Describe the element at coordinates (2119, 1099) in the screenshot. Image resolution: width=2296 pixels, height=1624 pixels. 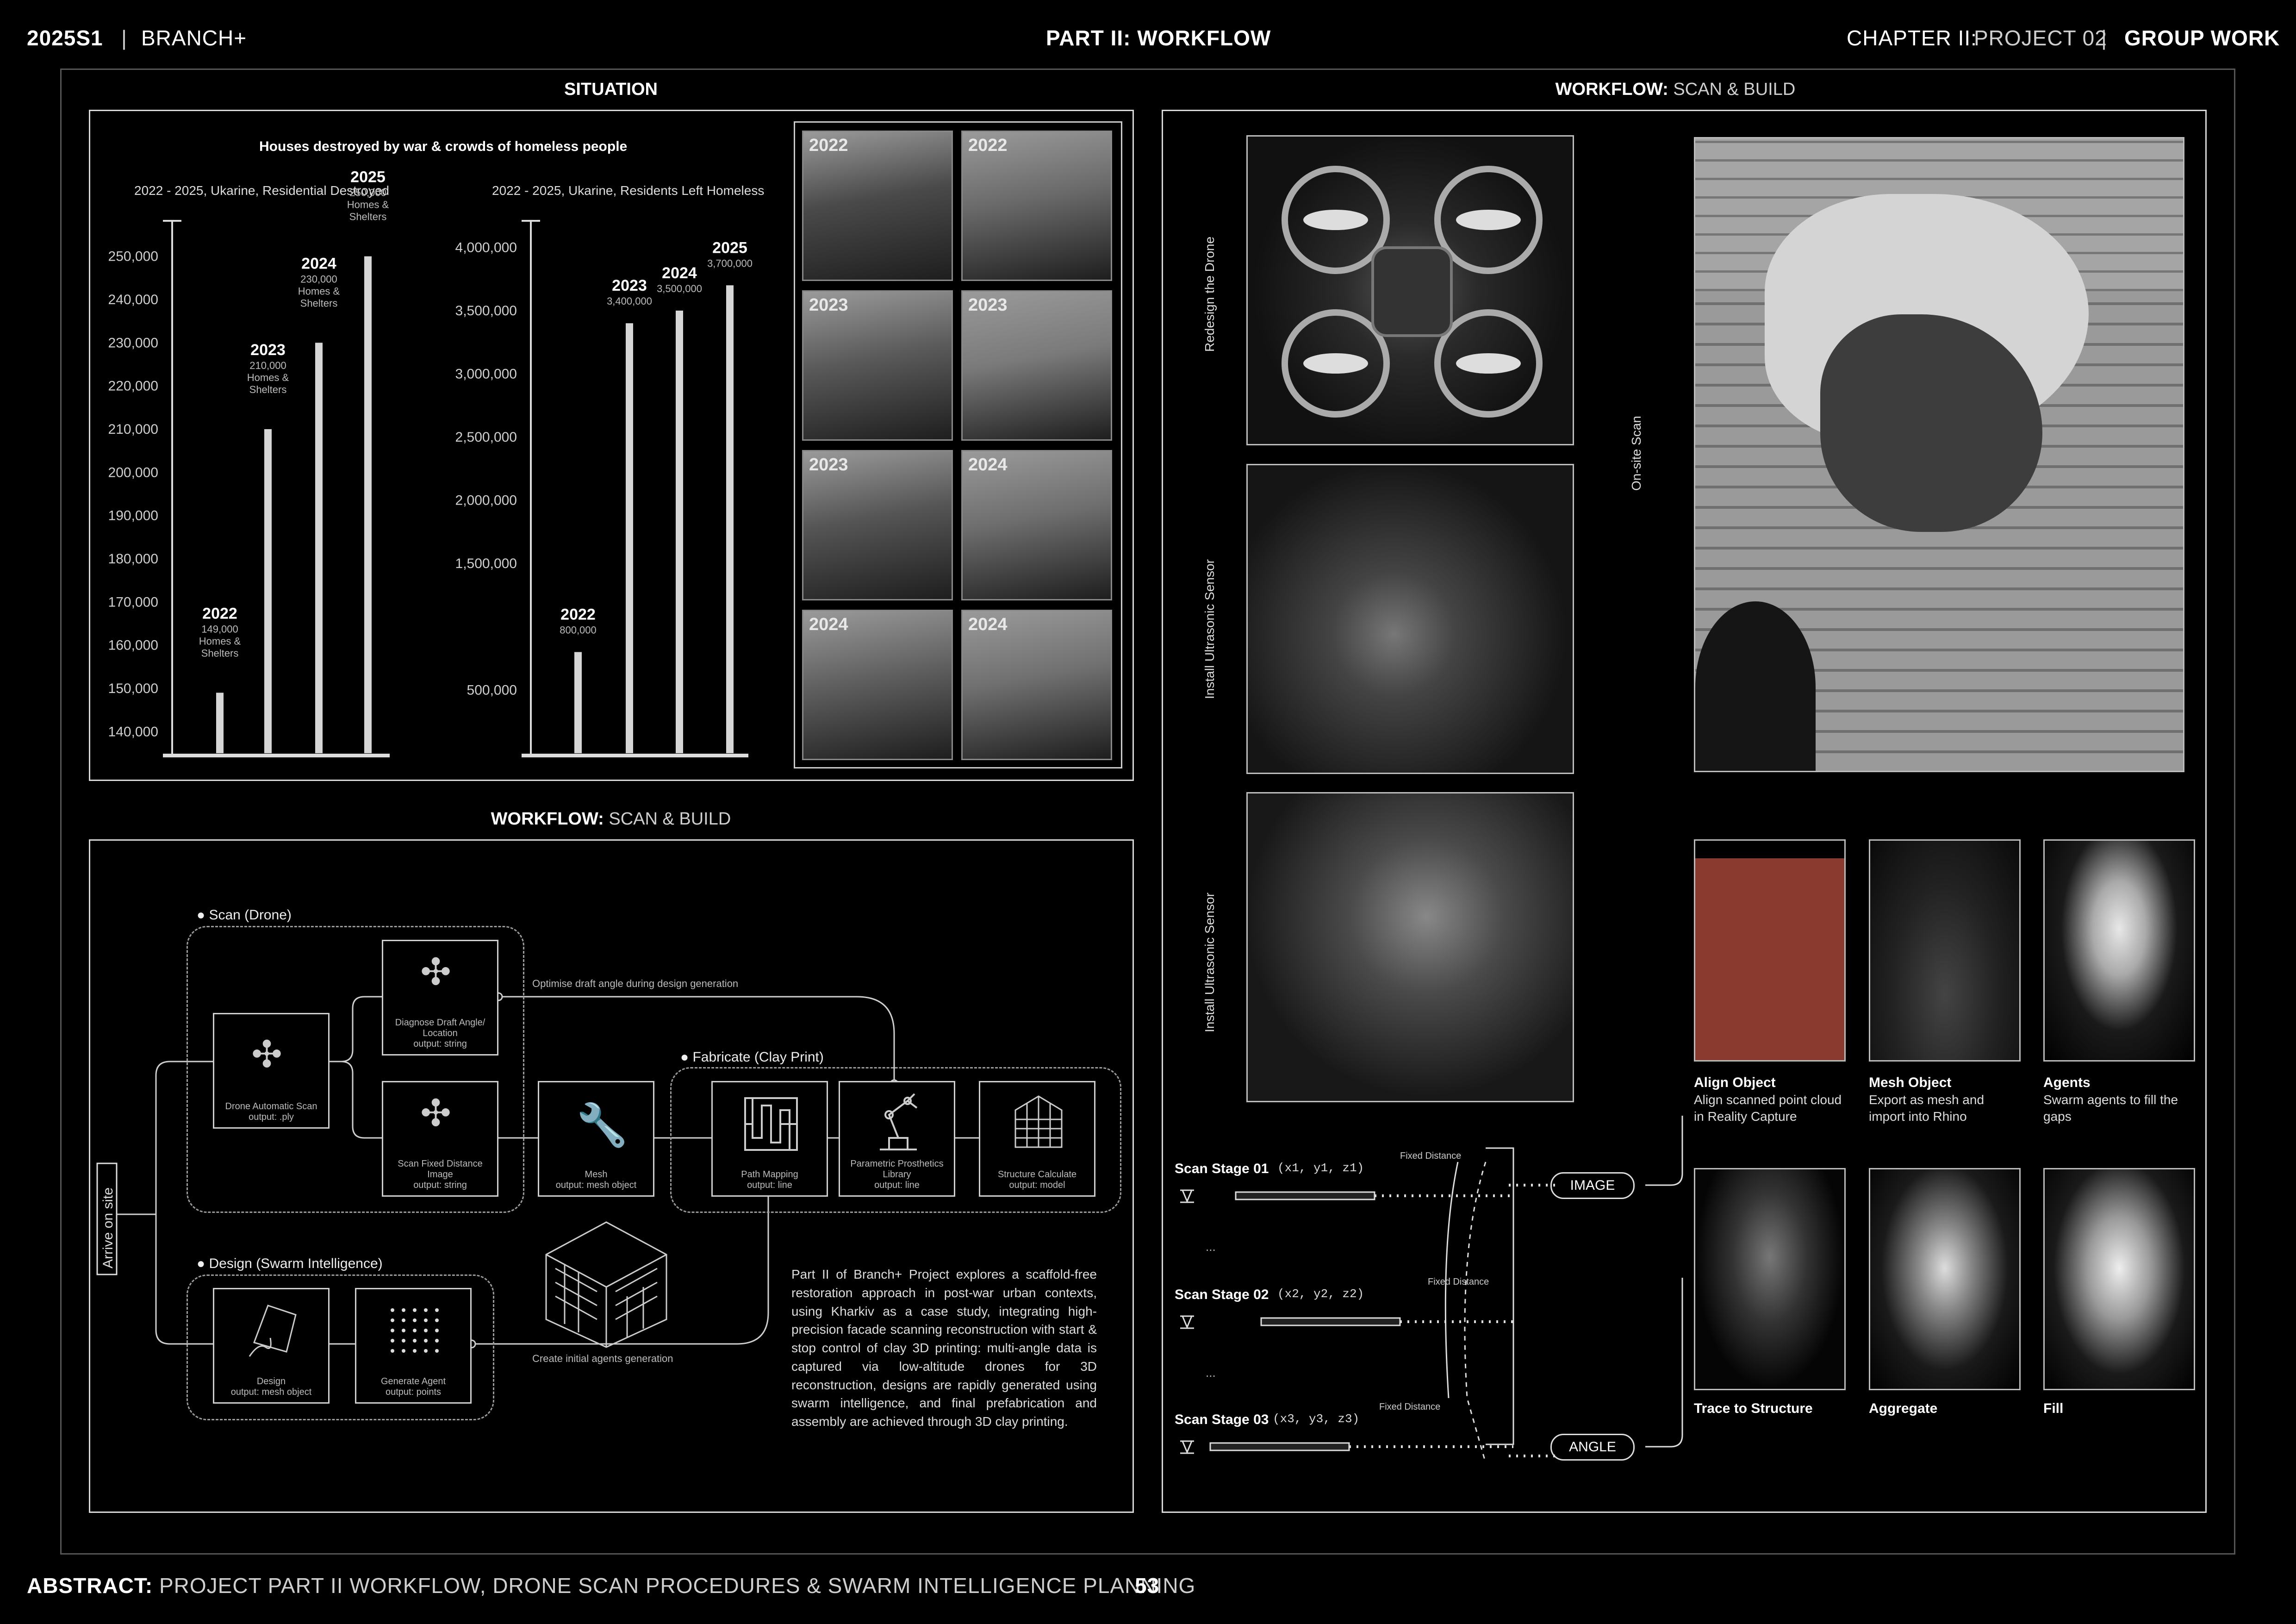
I see `card-caption-3: Agents Swarm agents to fill the gaps` at that location.